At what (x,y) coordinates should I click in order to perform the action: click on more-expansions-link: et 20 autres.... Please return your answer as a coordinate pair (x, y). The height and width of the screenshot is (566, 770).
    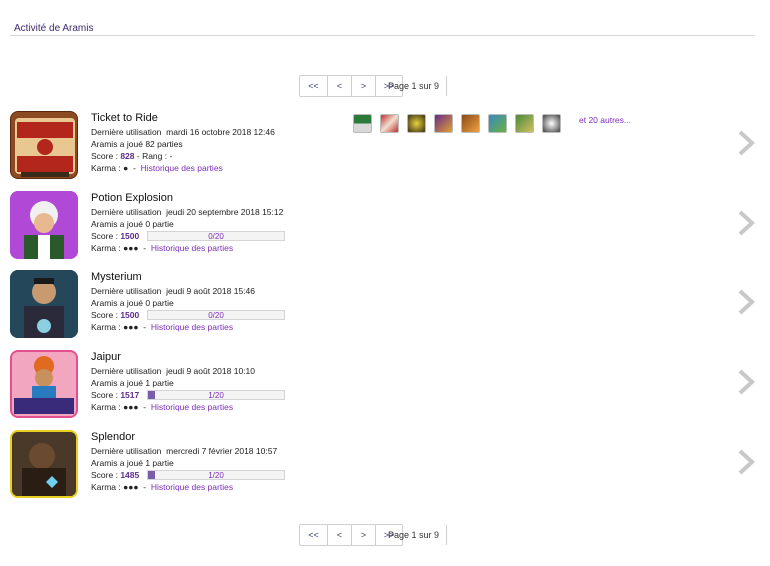
    Looking at the image, I should click on (605, 120).